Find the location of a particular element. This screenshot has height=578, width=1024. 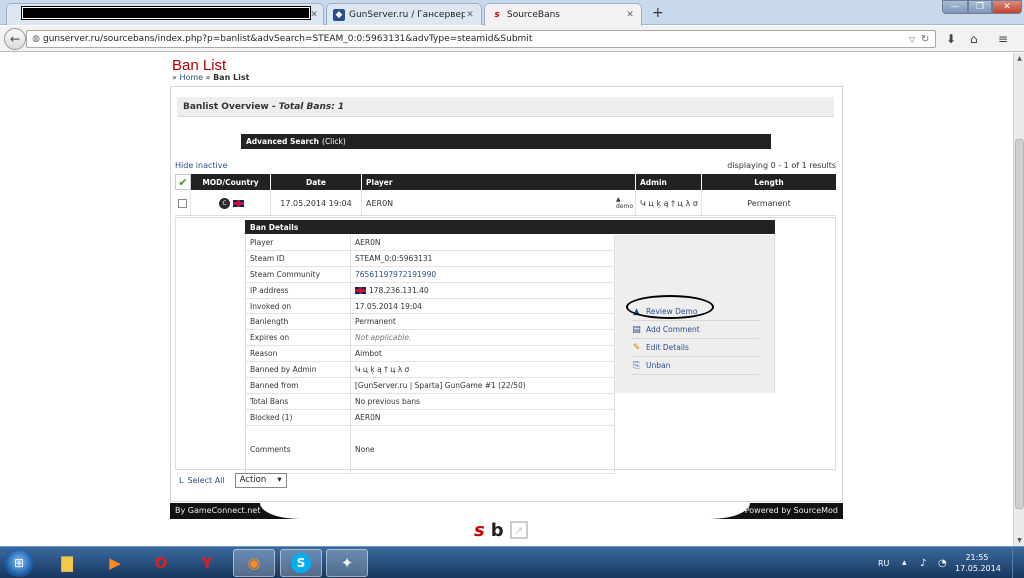

scroll-down-icon: ▼ is located at coordinates (1019, 540).